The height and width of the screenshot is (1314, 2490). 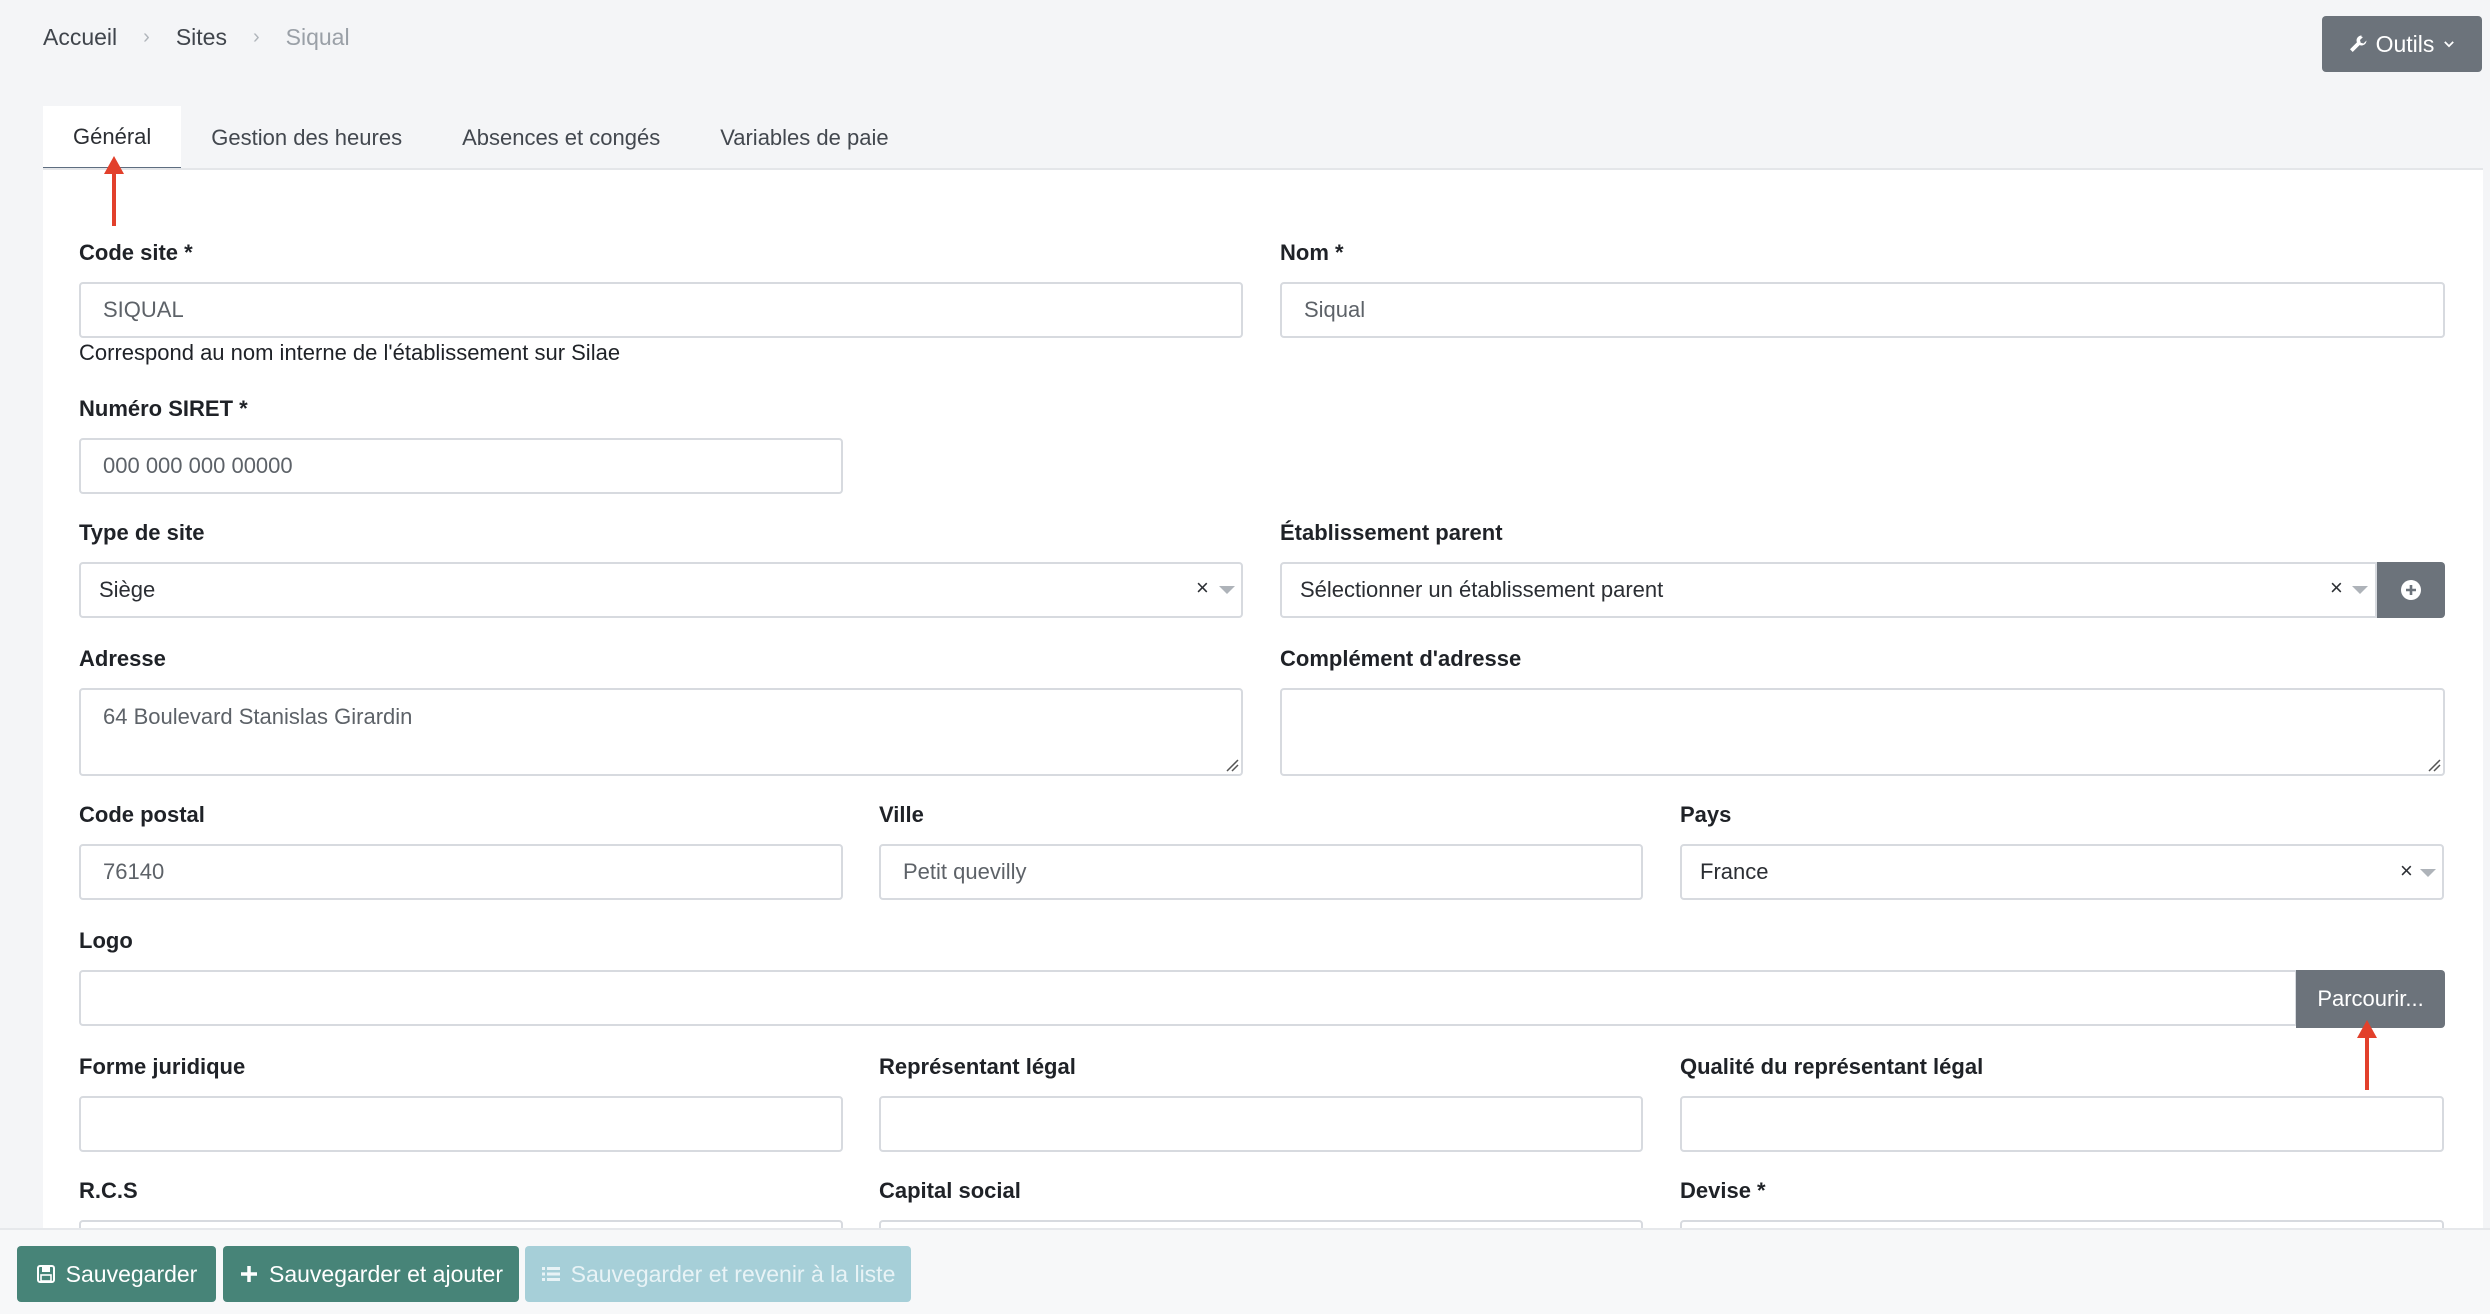 What do you see at coordinates (163, 408) in the screenshot?
I see `siret-label: Numéro SIRET *` at bounding box center [163, 408].